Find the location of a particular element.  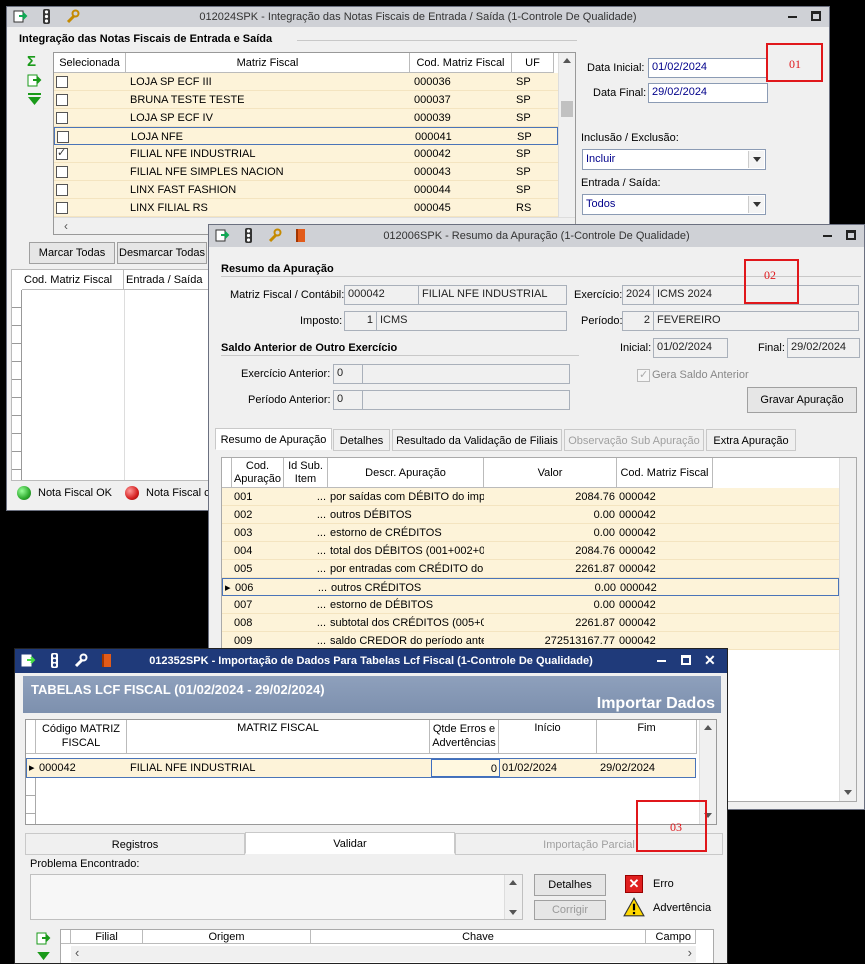

col-filial: Filial is located at coordinates (107, 937).